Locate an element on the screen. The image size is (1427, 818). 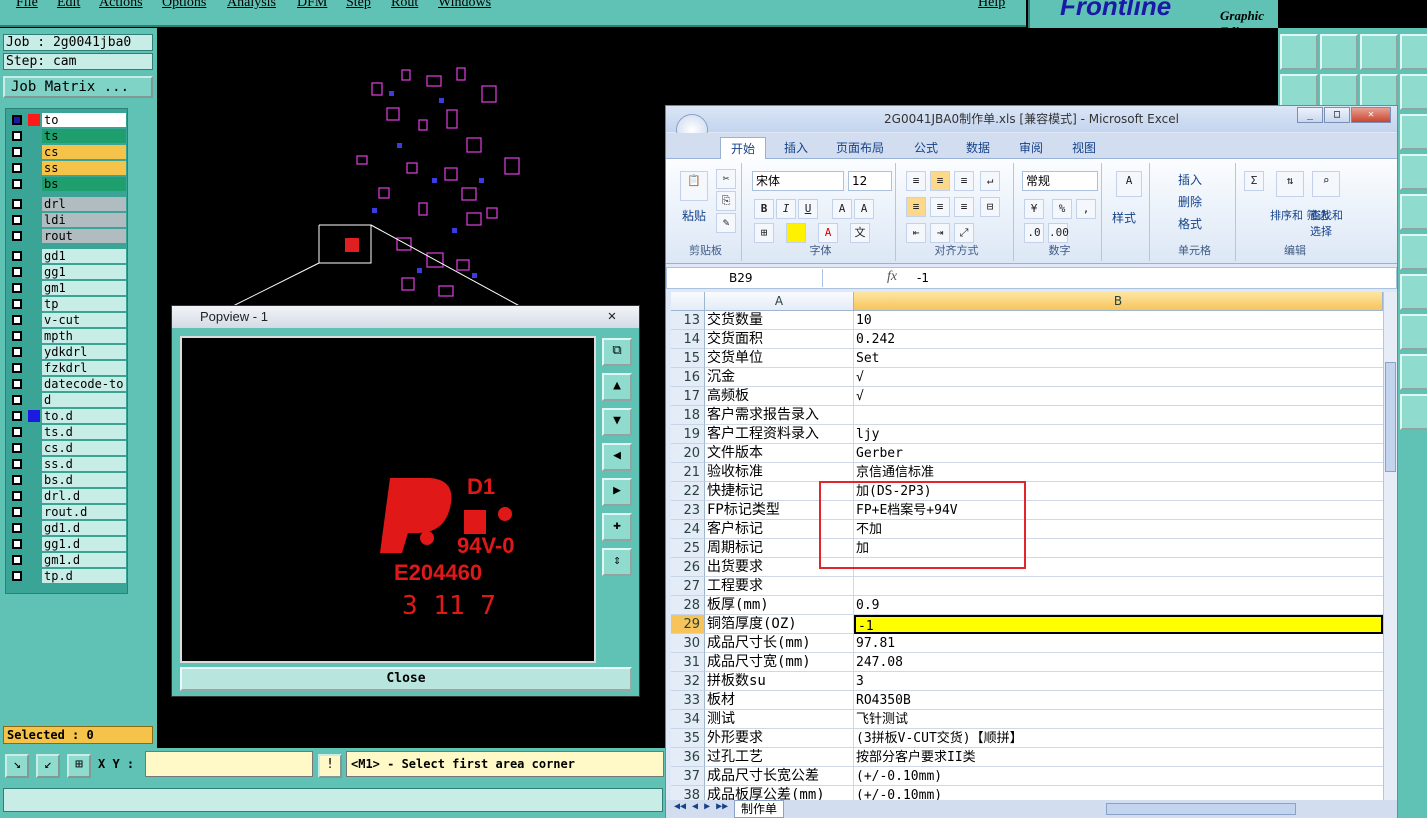
decrease-indent-icon: ⇤ is located at coordinates (916, 233).